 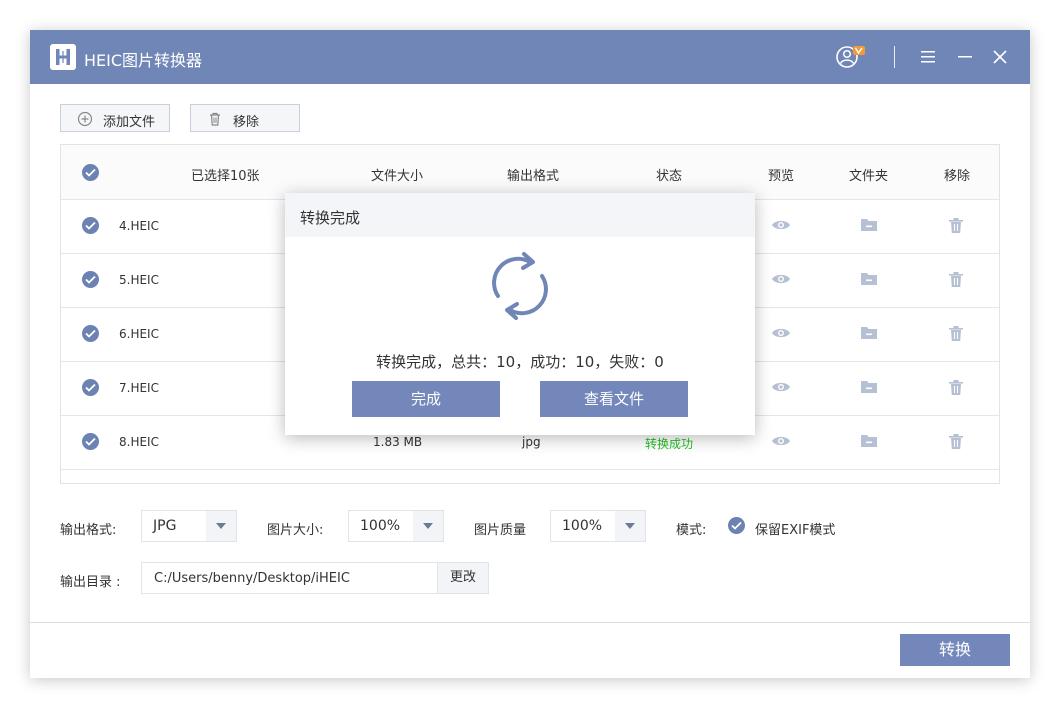 I want to click on image-size-select: 100%, so click(x=396, y=526).